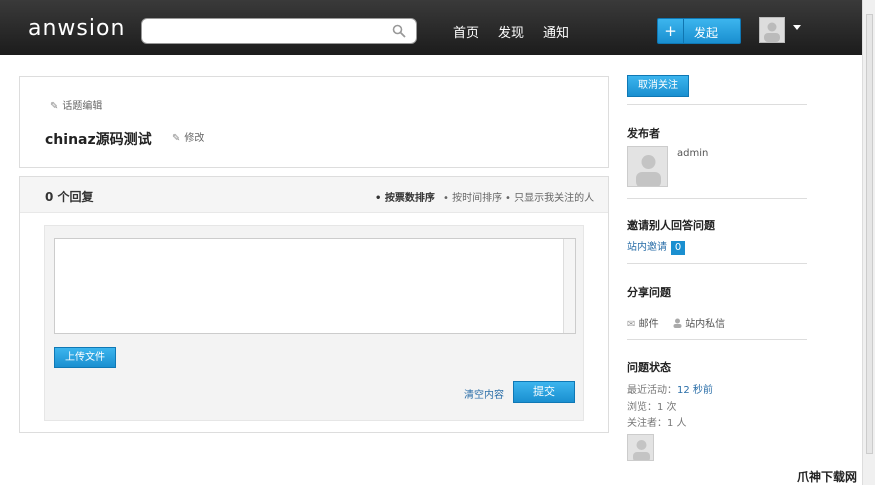 The height and width of the screenshot is (485, 875). I want to click on sort-followed-only: • 只显示我关注的人, so click(549, 196).